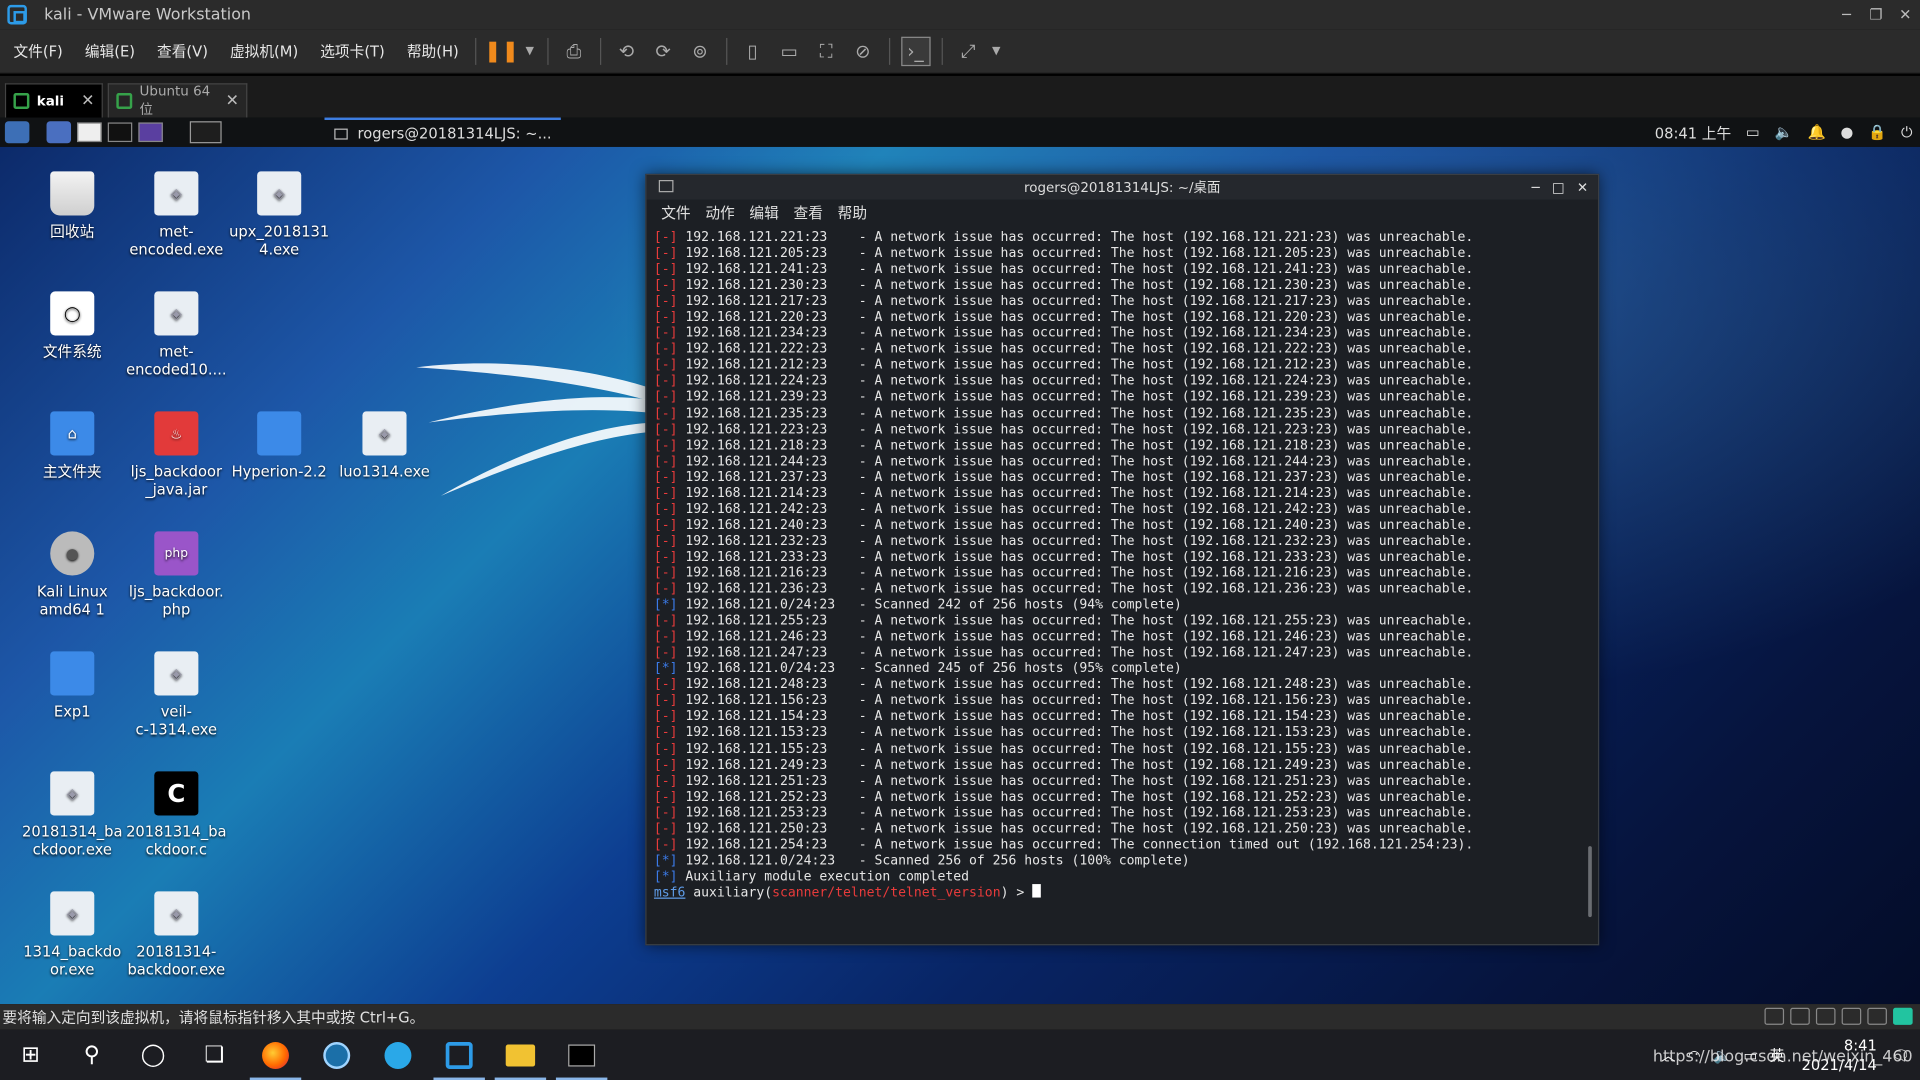 The height and width of the screenshot is (1080, 1920). What do you see at coordinates (1783, 132) in the screenshot?
I see `volume-icon: 🔈` at bounding box center [1783, 132].